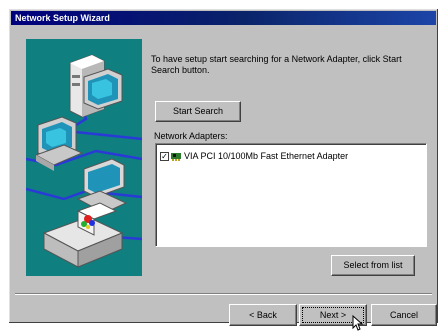 The image size is (446, 331). Describe the element at coordinates (198, 111) in the screenshot. I see `start-search-button: Start Search` at that location.